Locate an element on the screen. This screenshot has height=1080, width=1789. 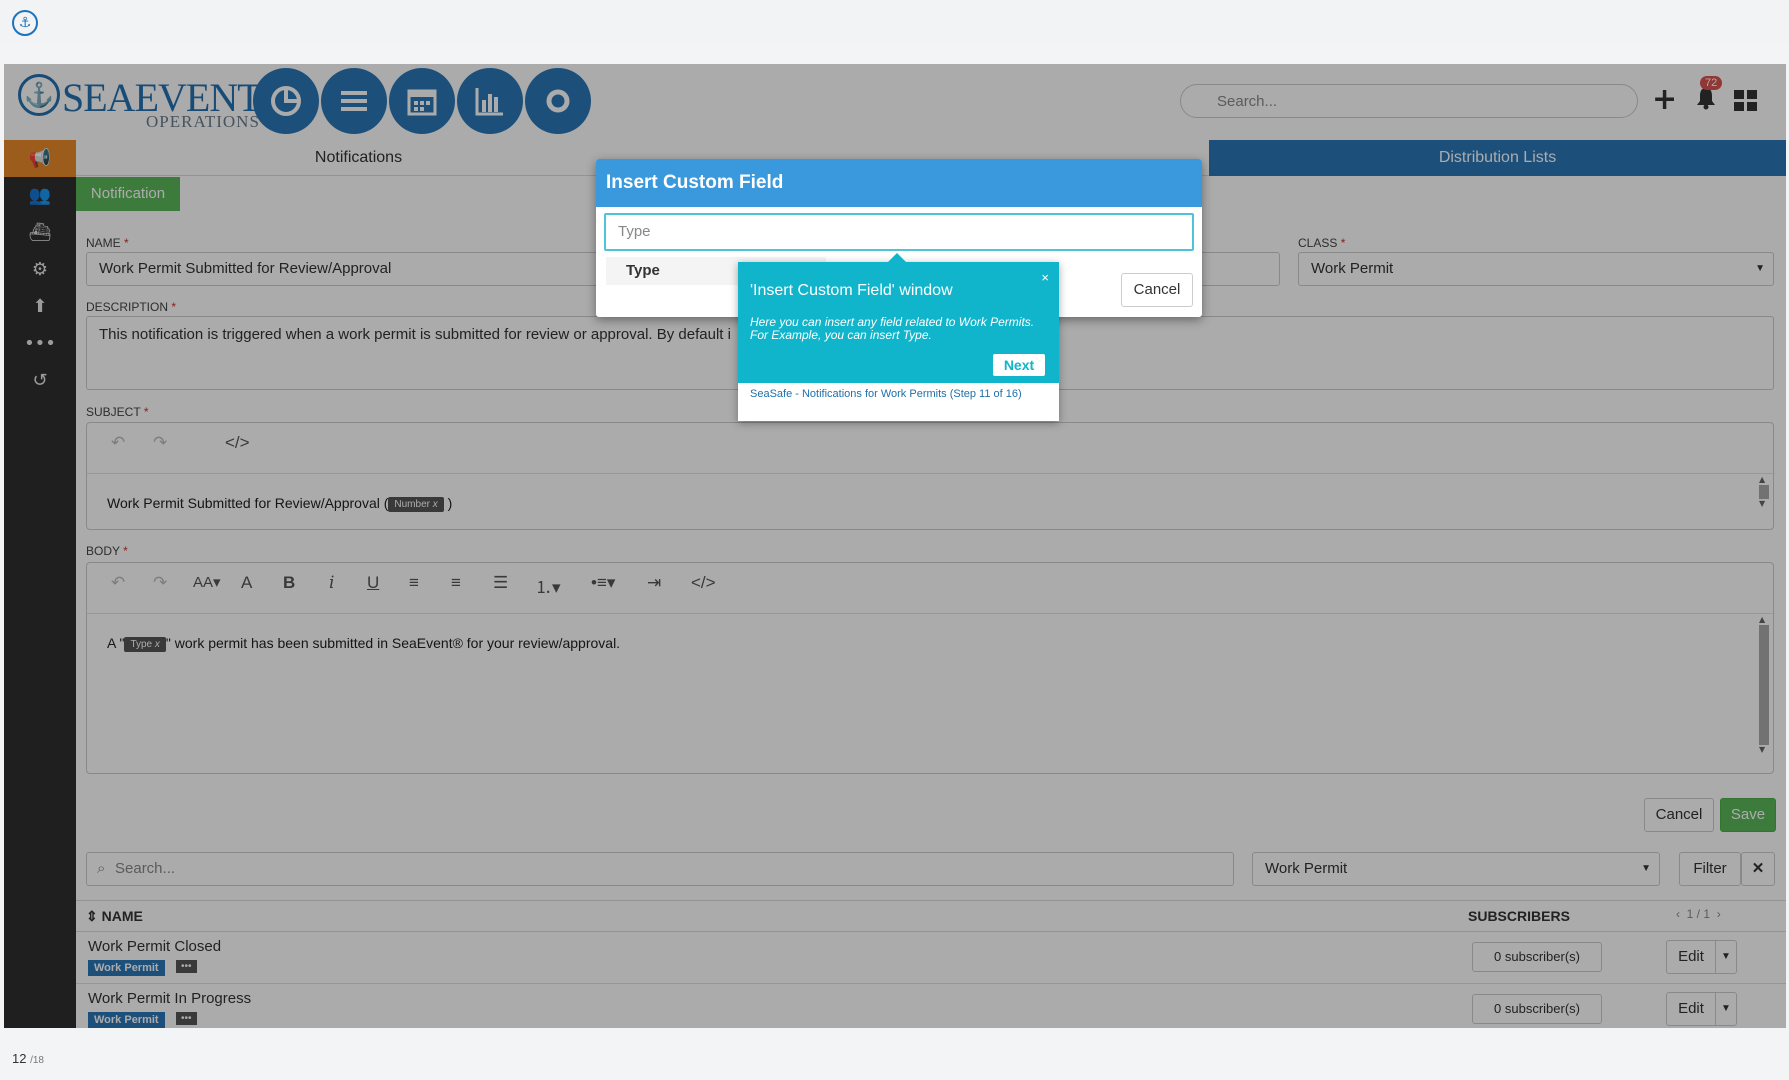
tour-title: 'Insert Custom Field' window is located at coordinates (851, 290).